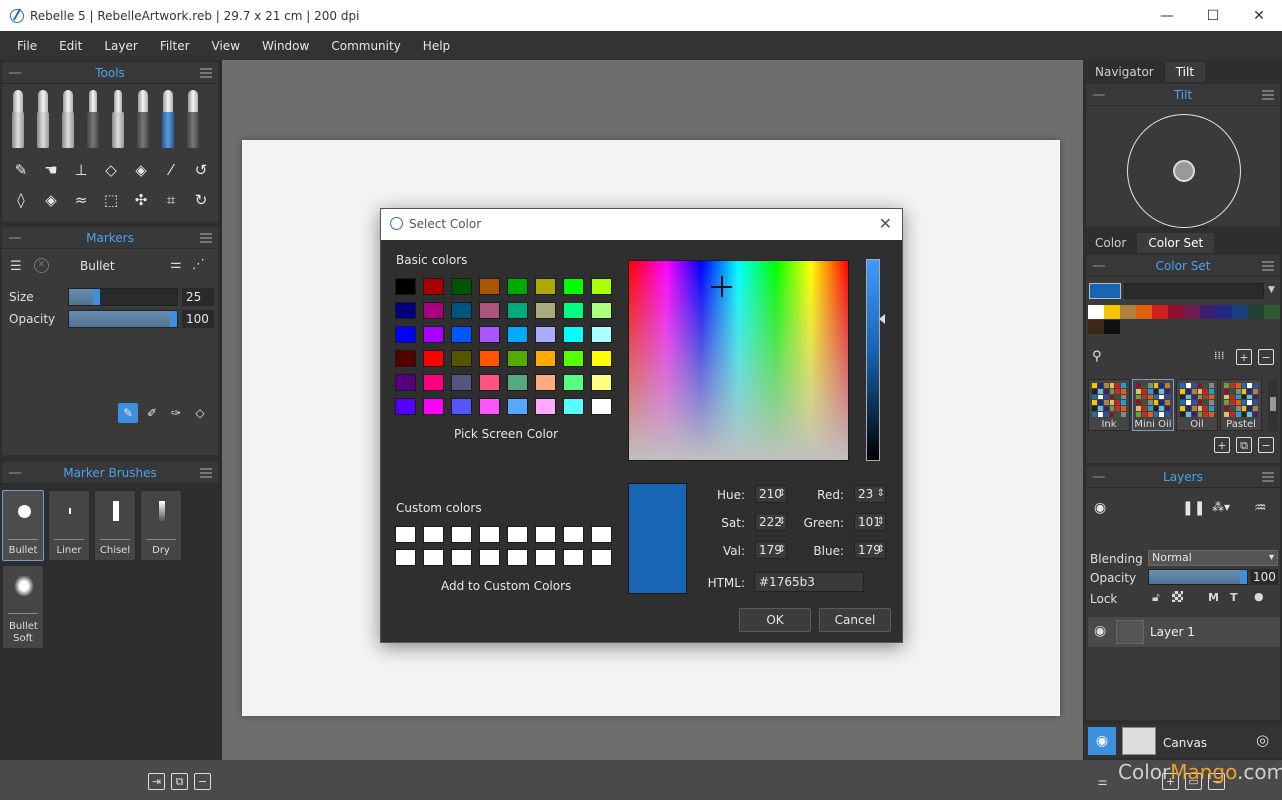  I want to click on filter-icon: ⚲, so click(1097, 356).